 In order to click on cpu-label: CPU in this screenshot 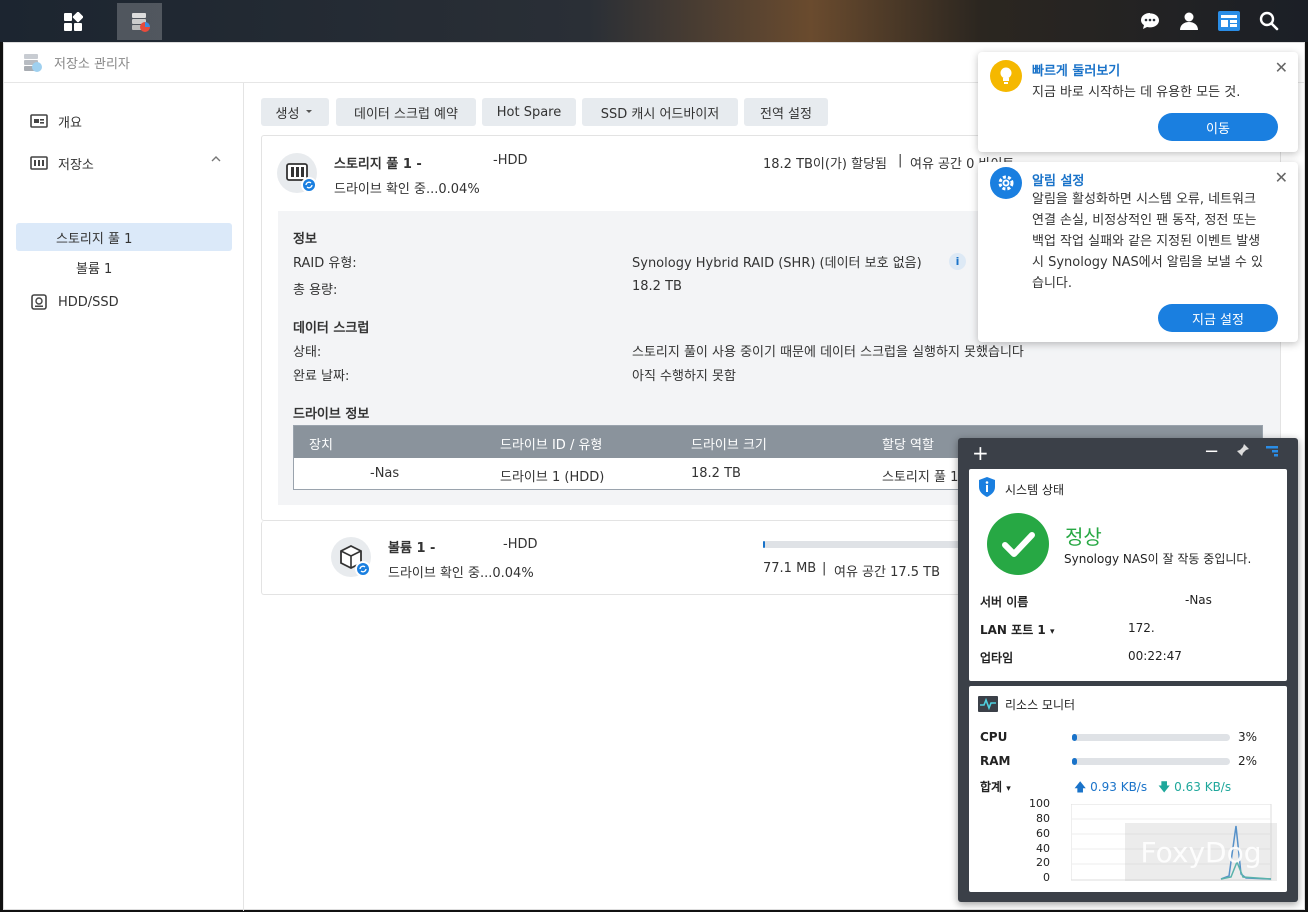, I will do `click(994, 737)`.